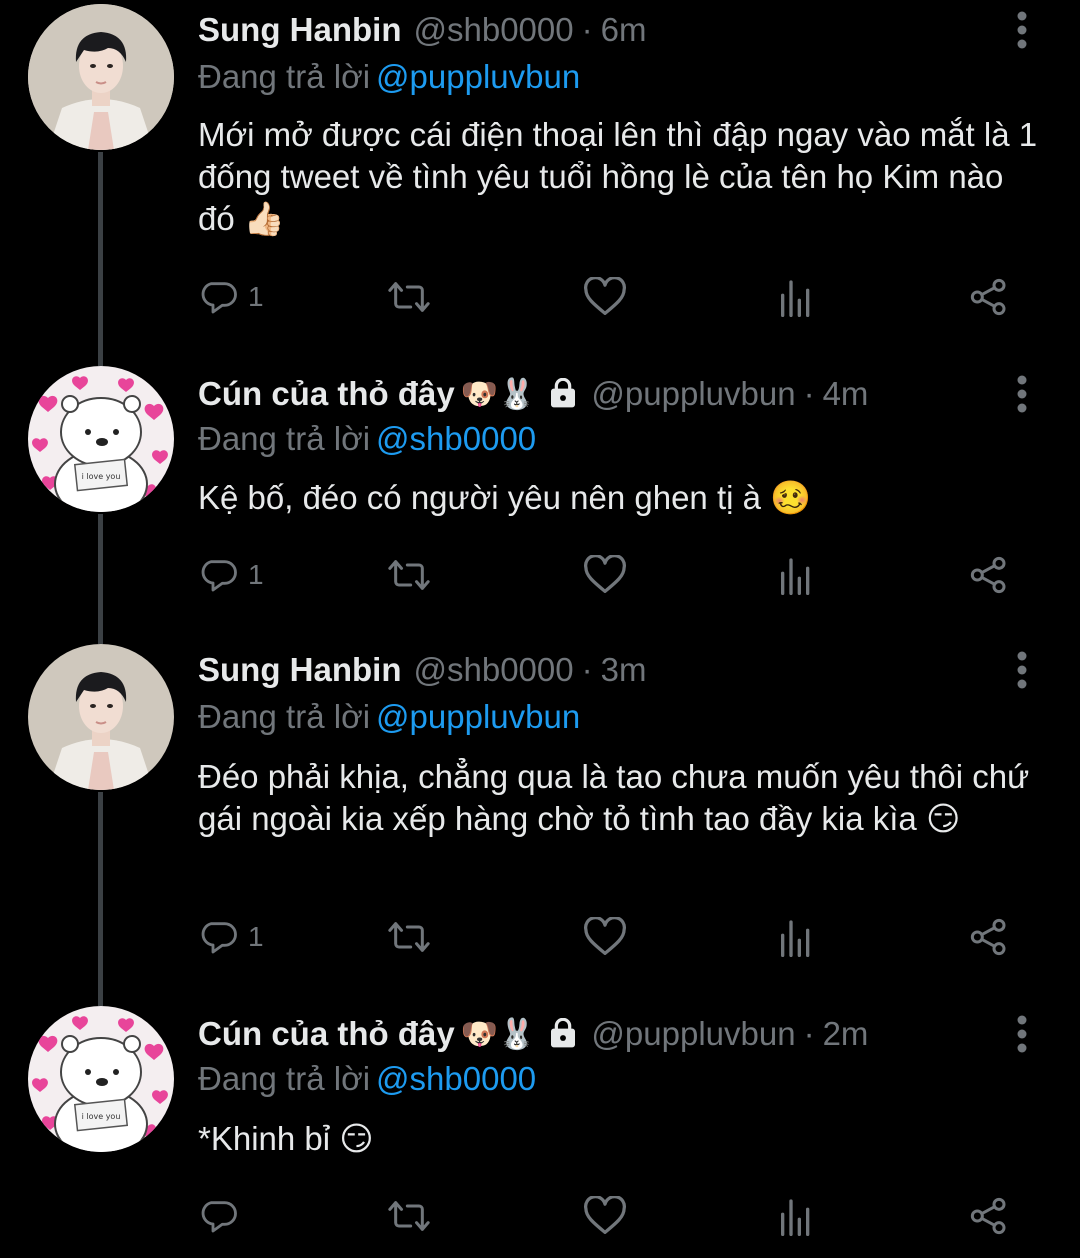  Describe the element at coordinates (264, 1138) in the screenshot. I see `tweet-text-content: *Khinh bỉ` at that location.